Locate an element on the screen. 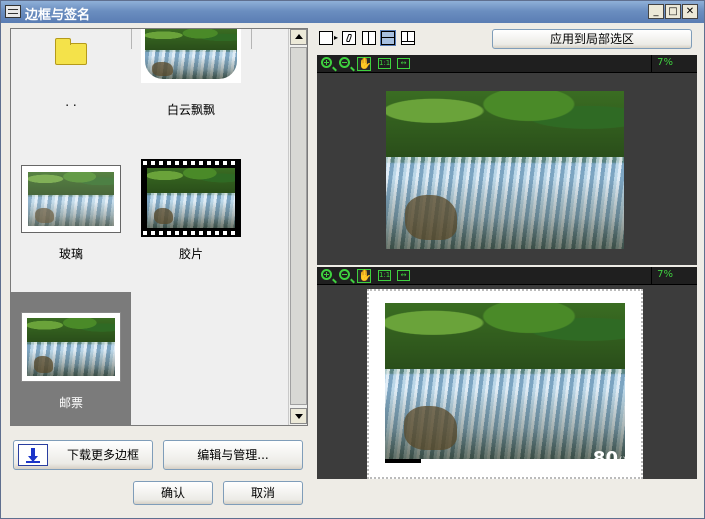  stamp-price: 80分 is located at coordinates (610, 458).